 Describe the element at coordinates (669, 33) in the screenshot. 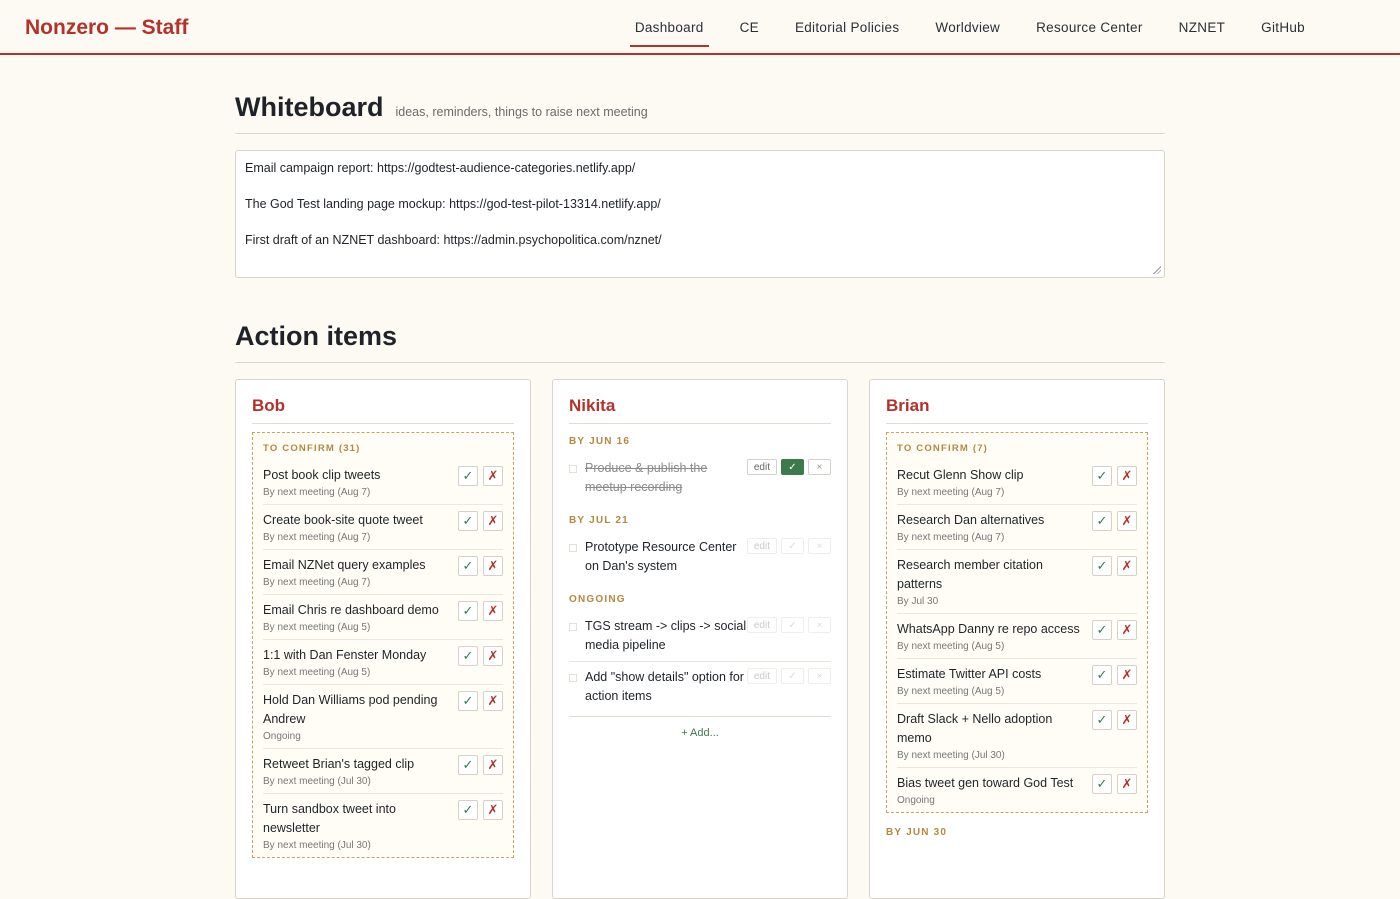

I see `nav-dashboard: Dashboard` at that location.